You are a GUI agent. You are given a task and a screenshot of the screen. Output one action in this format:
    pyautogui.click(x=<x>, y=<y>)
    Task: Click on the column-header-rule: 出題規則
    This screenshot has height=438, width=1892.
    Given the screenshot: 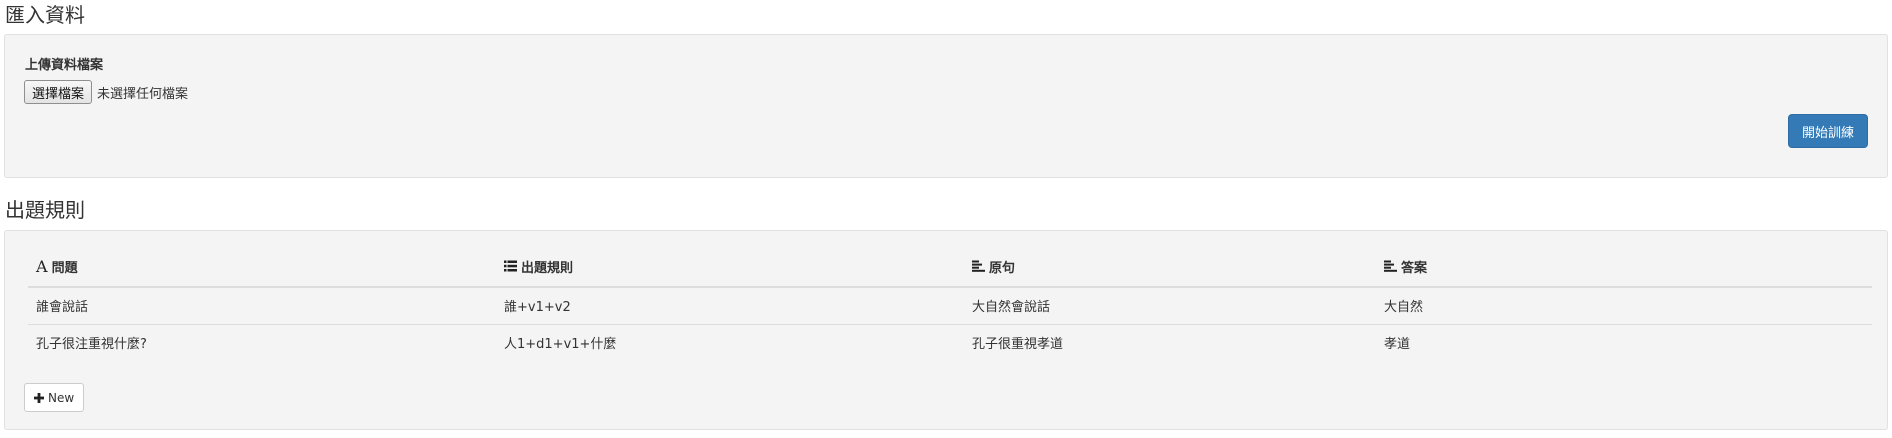 What is the action you would take?
    pyautogui.click(x=730, y=267)
    